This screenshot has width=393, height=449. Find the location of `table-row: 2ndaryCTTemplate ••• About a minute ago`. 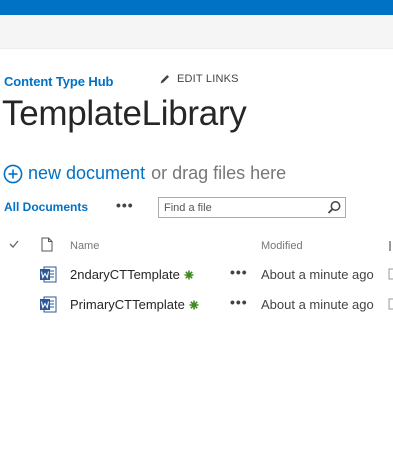

table-row: 2ndaryCTTemplate ••• About a minute ago is located at coordinates (196, 276).